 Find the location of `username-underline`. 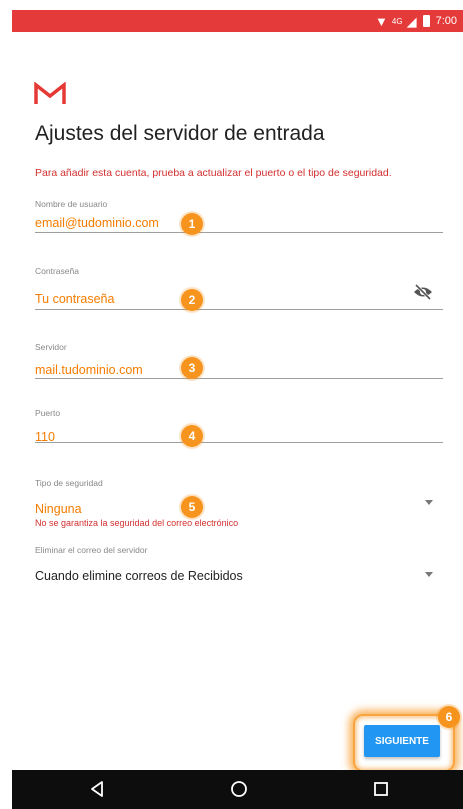

username-underline is located at coordinates (239, 232).